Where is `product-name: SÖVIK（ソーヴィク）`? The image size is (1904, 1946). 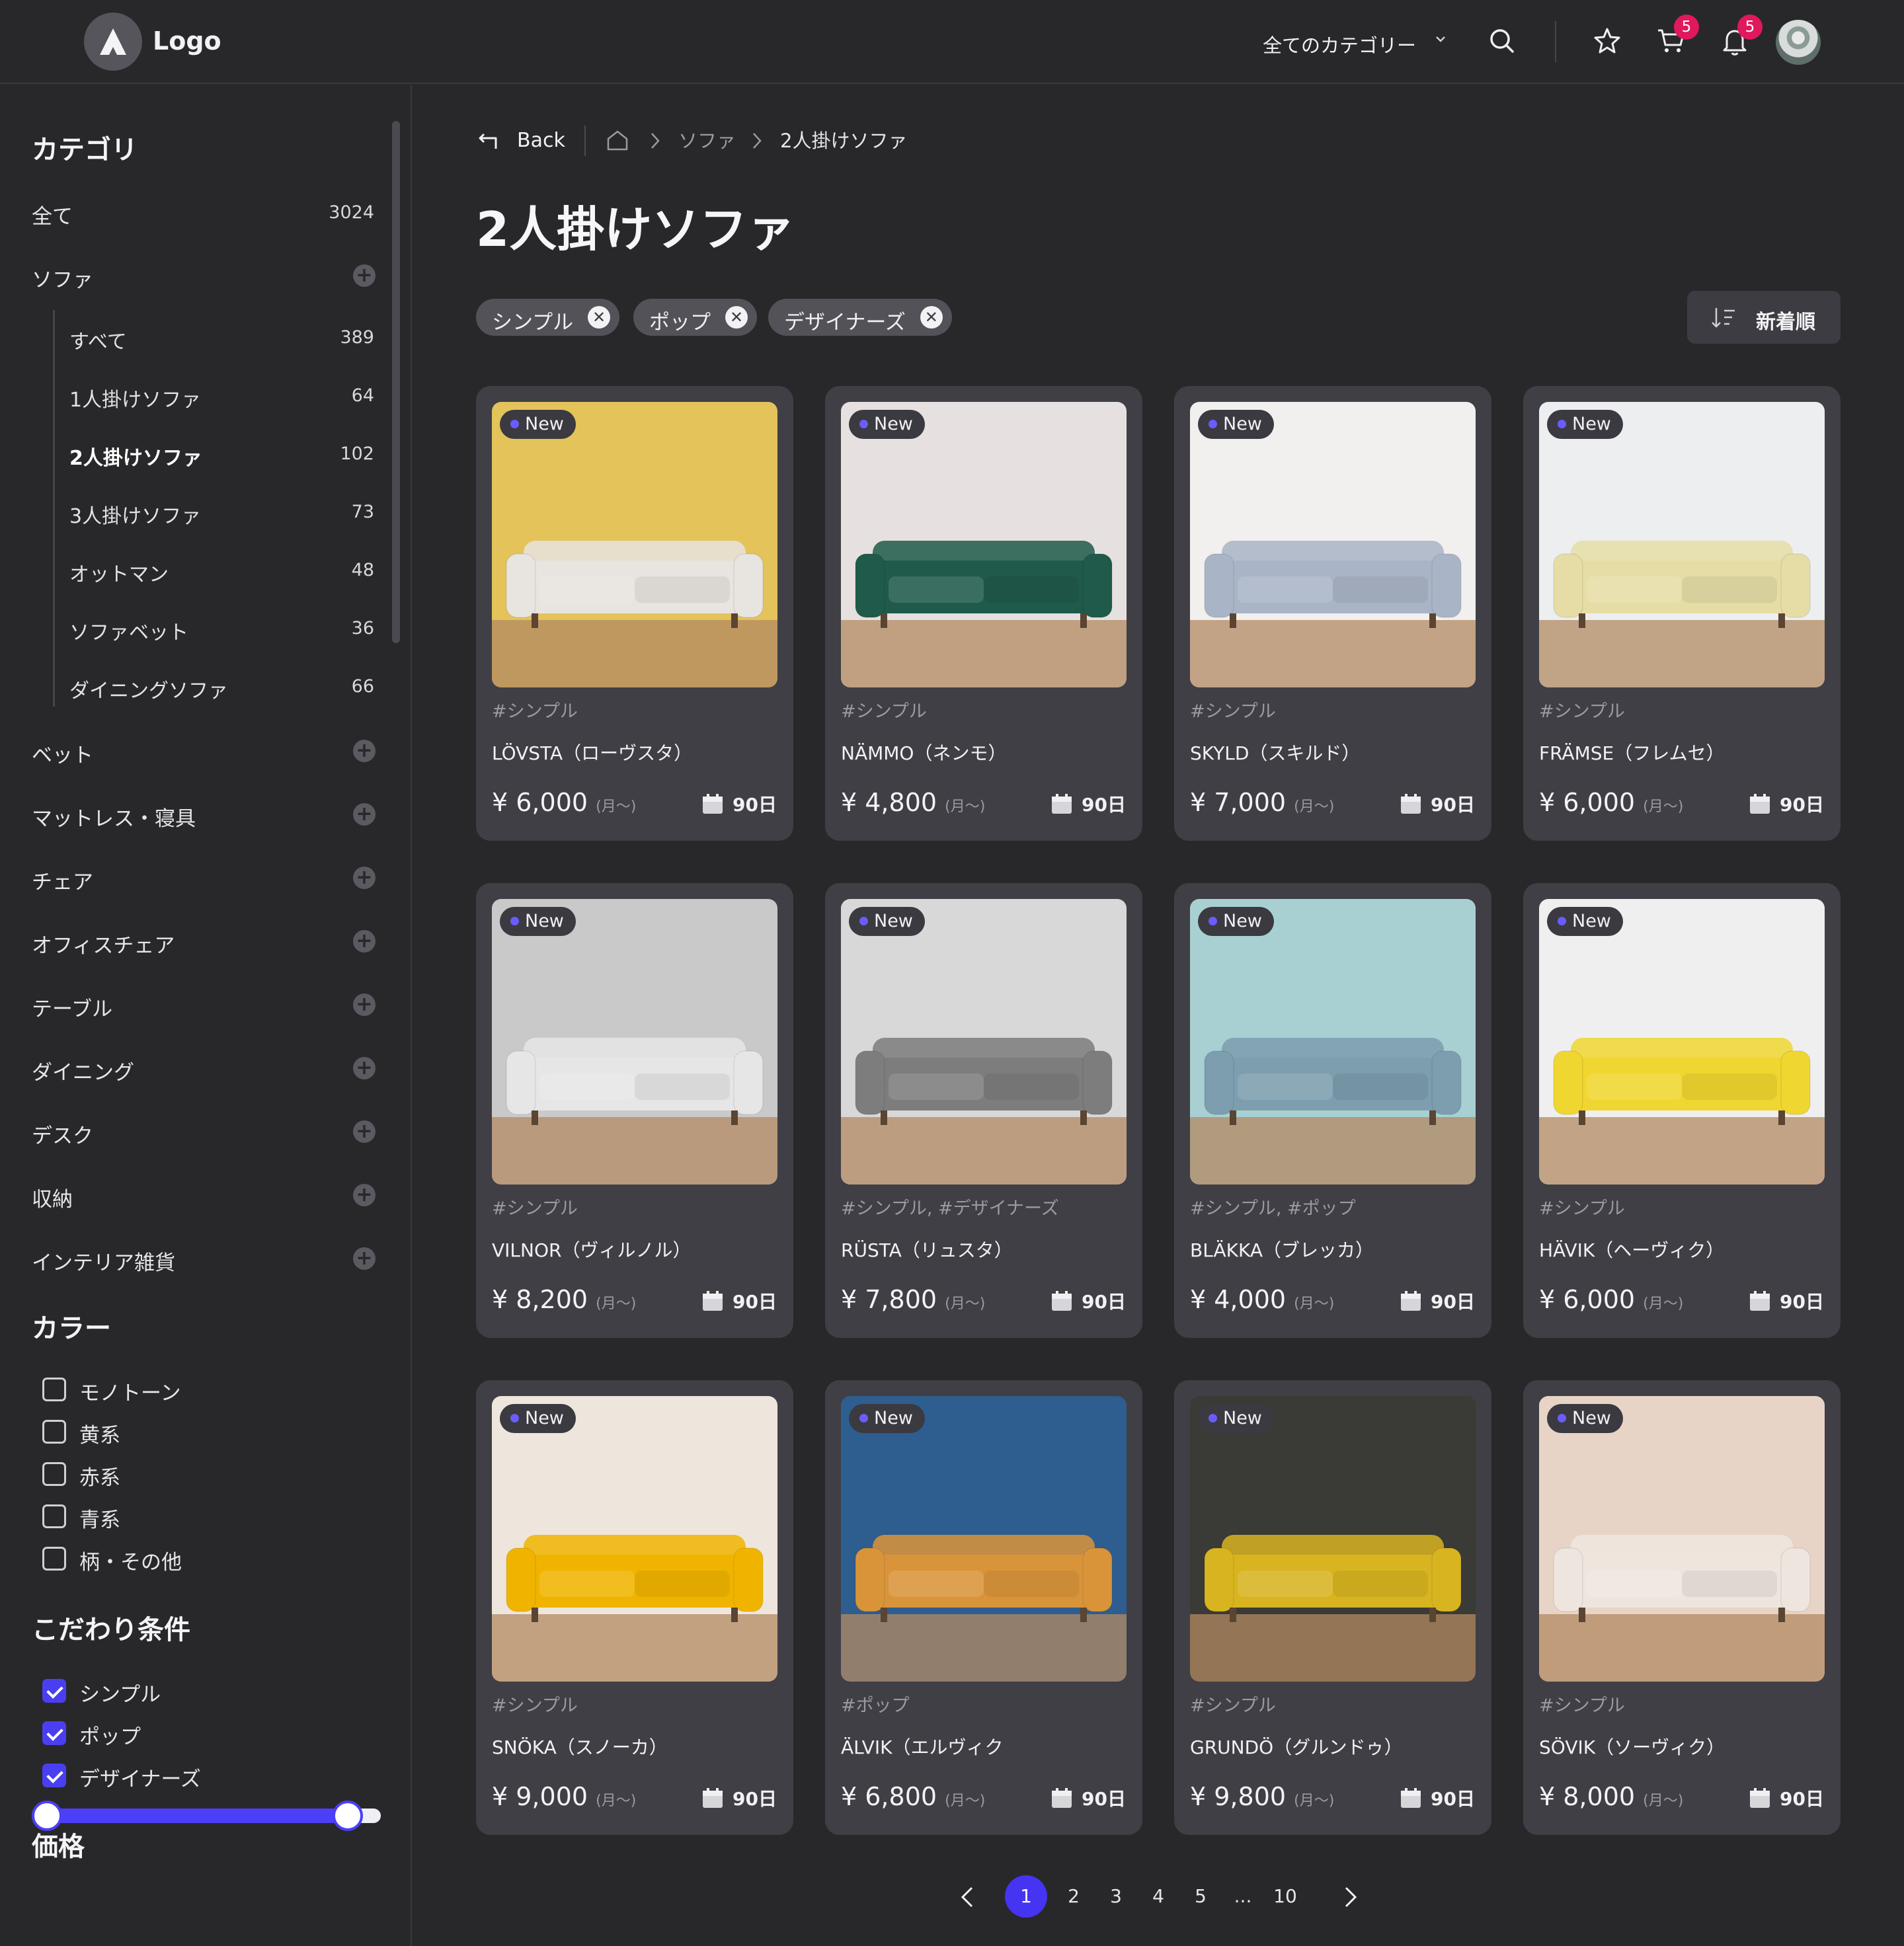
product-name: SÖVIK（ソーヴィク） is located at coordinates (1632, 1746).